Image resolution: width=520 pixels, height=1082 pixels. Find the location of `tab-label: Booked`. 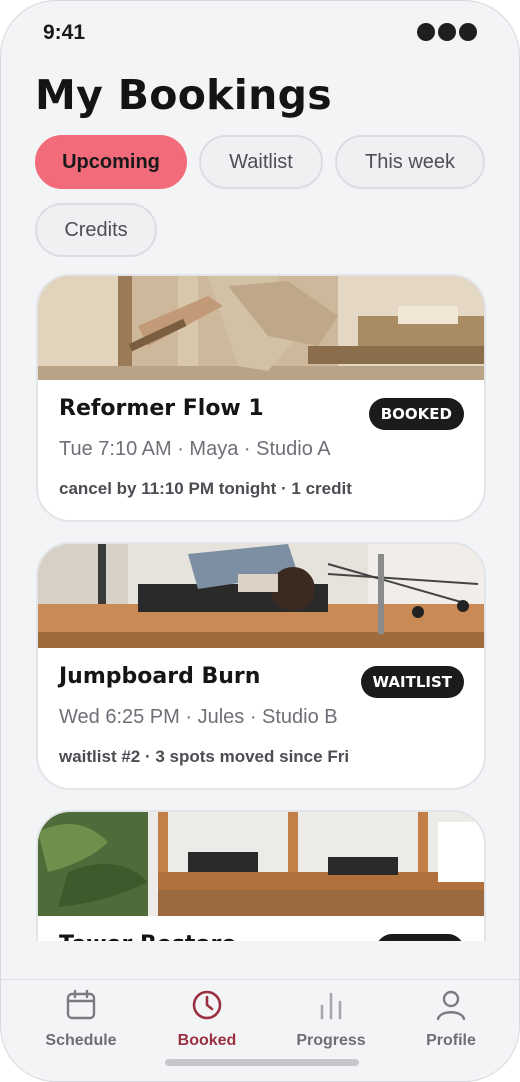

tab-label: Booked is located at coordinates (207, 1040).